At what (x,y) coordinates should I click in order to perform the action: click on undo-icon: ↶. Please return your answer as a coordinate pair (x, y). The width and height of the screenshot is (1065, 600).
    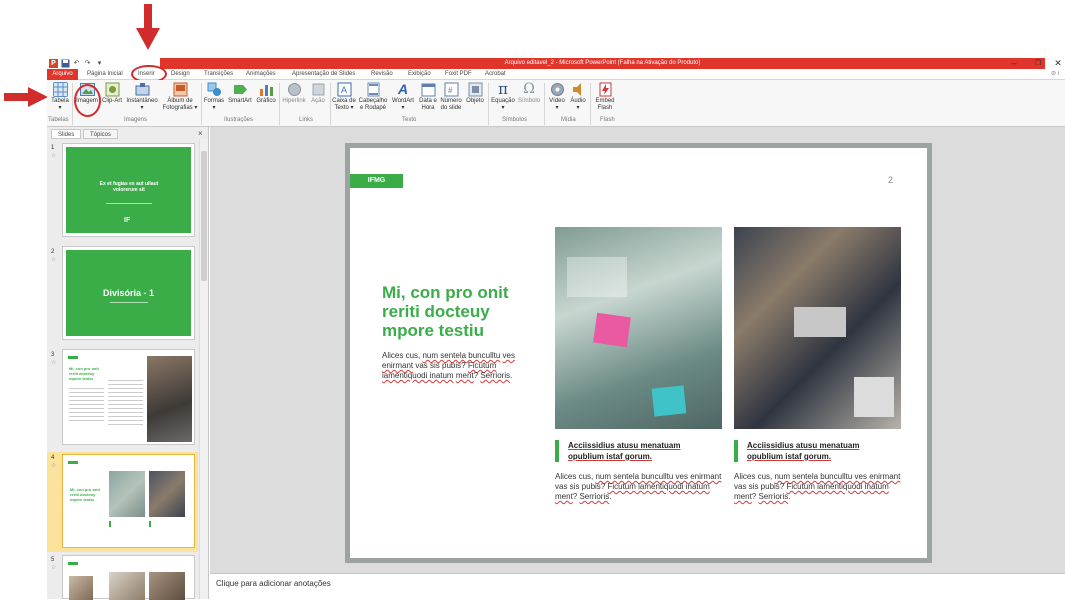
    Looking at the image, I should click on (76, 63).